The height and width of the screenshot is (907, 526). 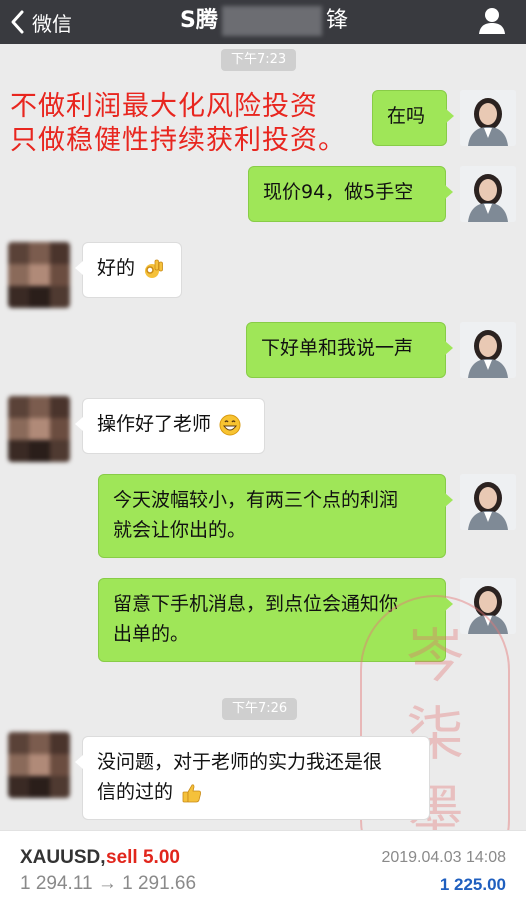 What do you see at coordinates (154, 424) in the screenshot?
I see `message-text: 操作好了老师` at bounding box center [154, 424].